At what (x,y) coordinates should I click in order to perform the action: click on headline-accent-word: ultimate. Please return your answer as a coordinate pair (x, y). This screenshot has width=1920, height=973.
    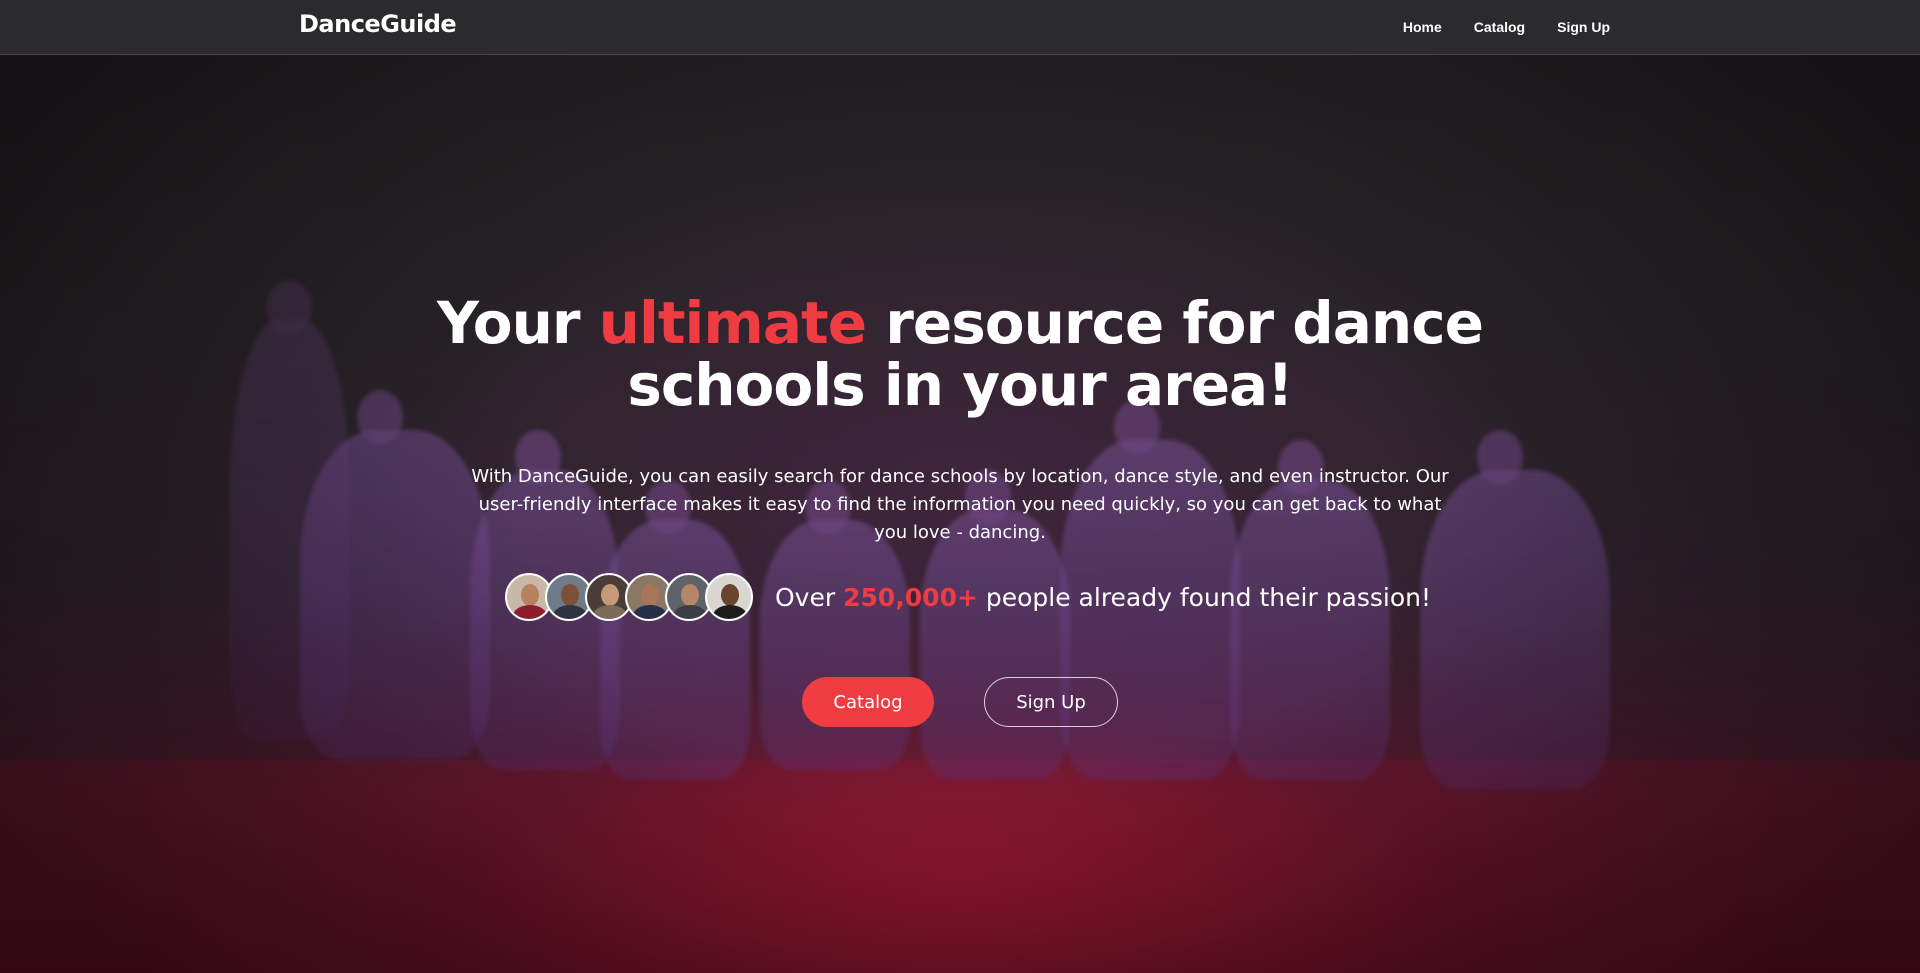
    Looking at the image, I should click on (732, 323).